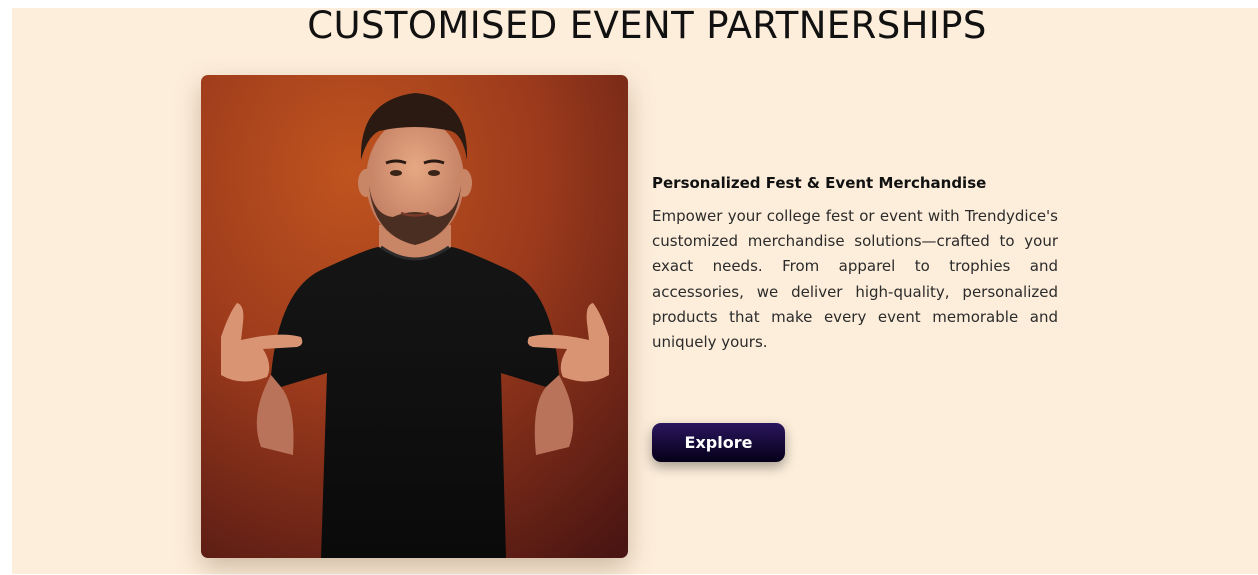  Describe the element at coordinates (718, 442) in the screenshot. I see `explore-button: Explore` at that location.